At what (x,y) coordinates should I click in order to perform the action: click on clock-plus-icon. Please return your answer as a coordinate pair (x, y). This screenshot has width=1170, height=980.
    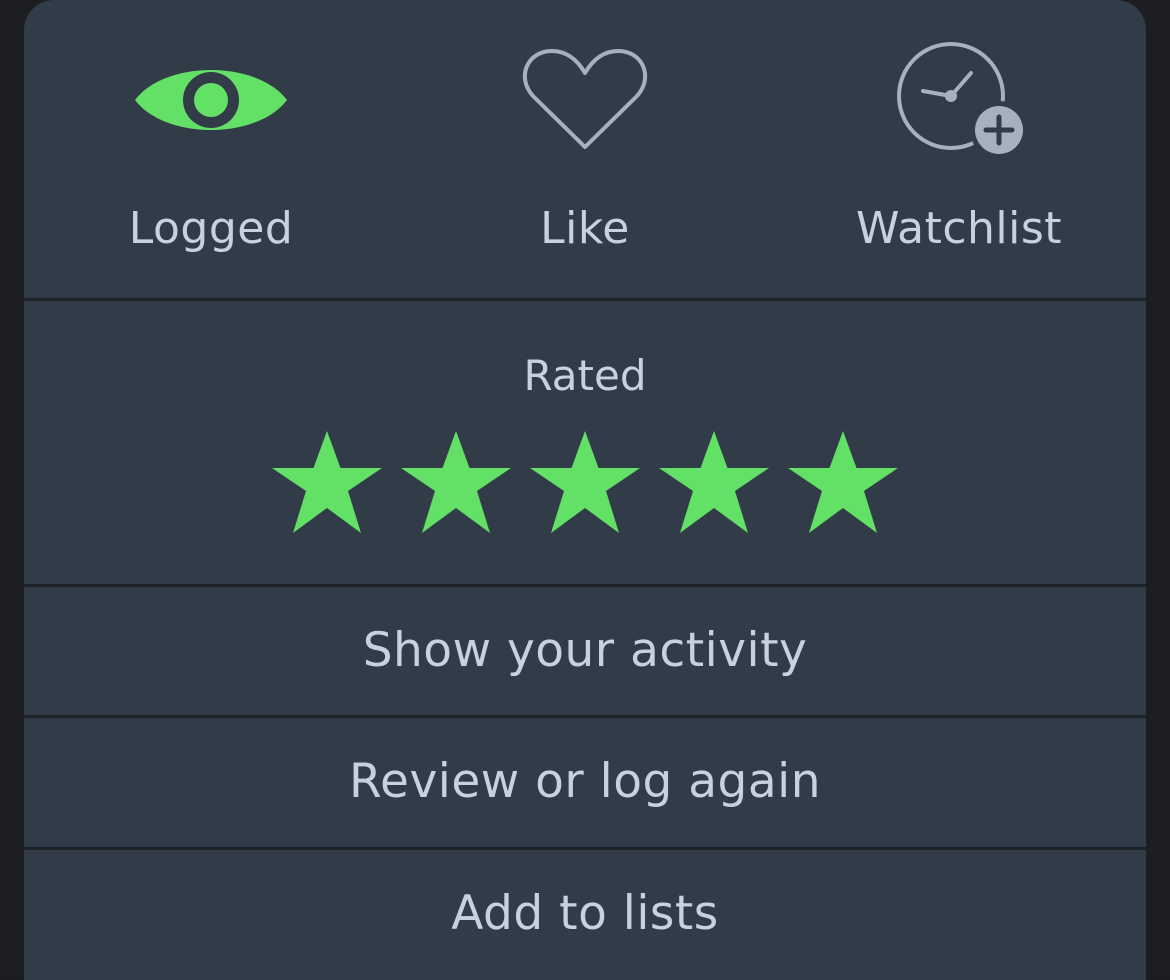
    Looking at the image, I should click on (959, 100).